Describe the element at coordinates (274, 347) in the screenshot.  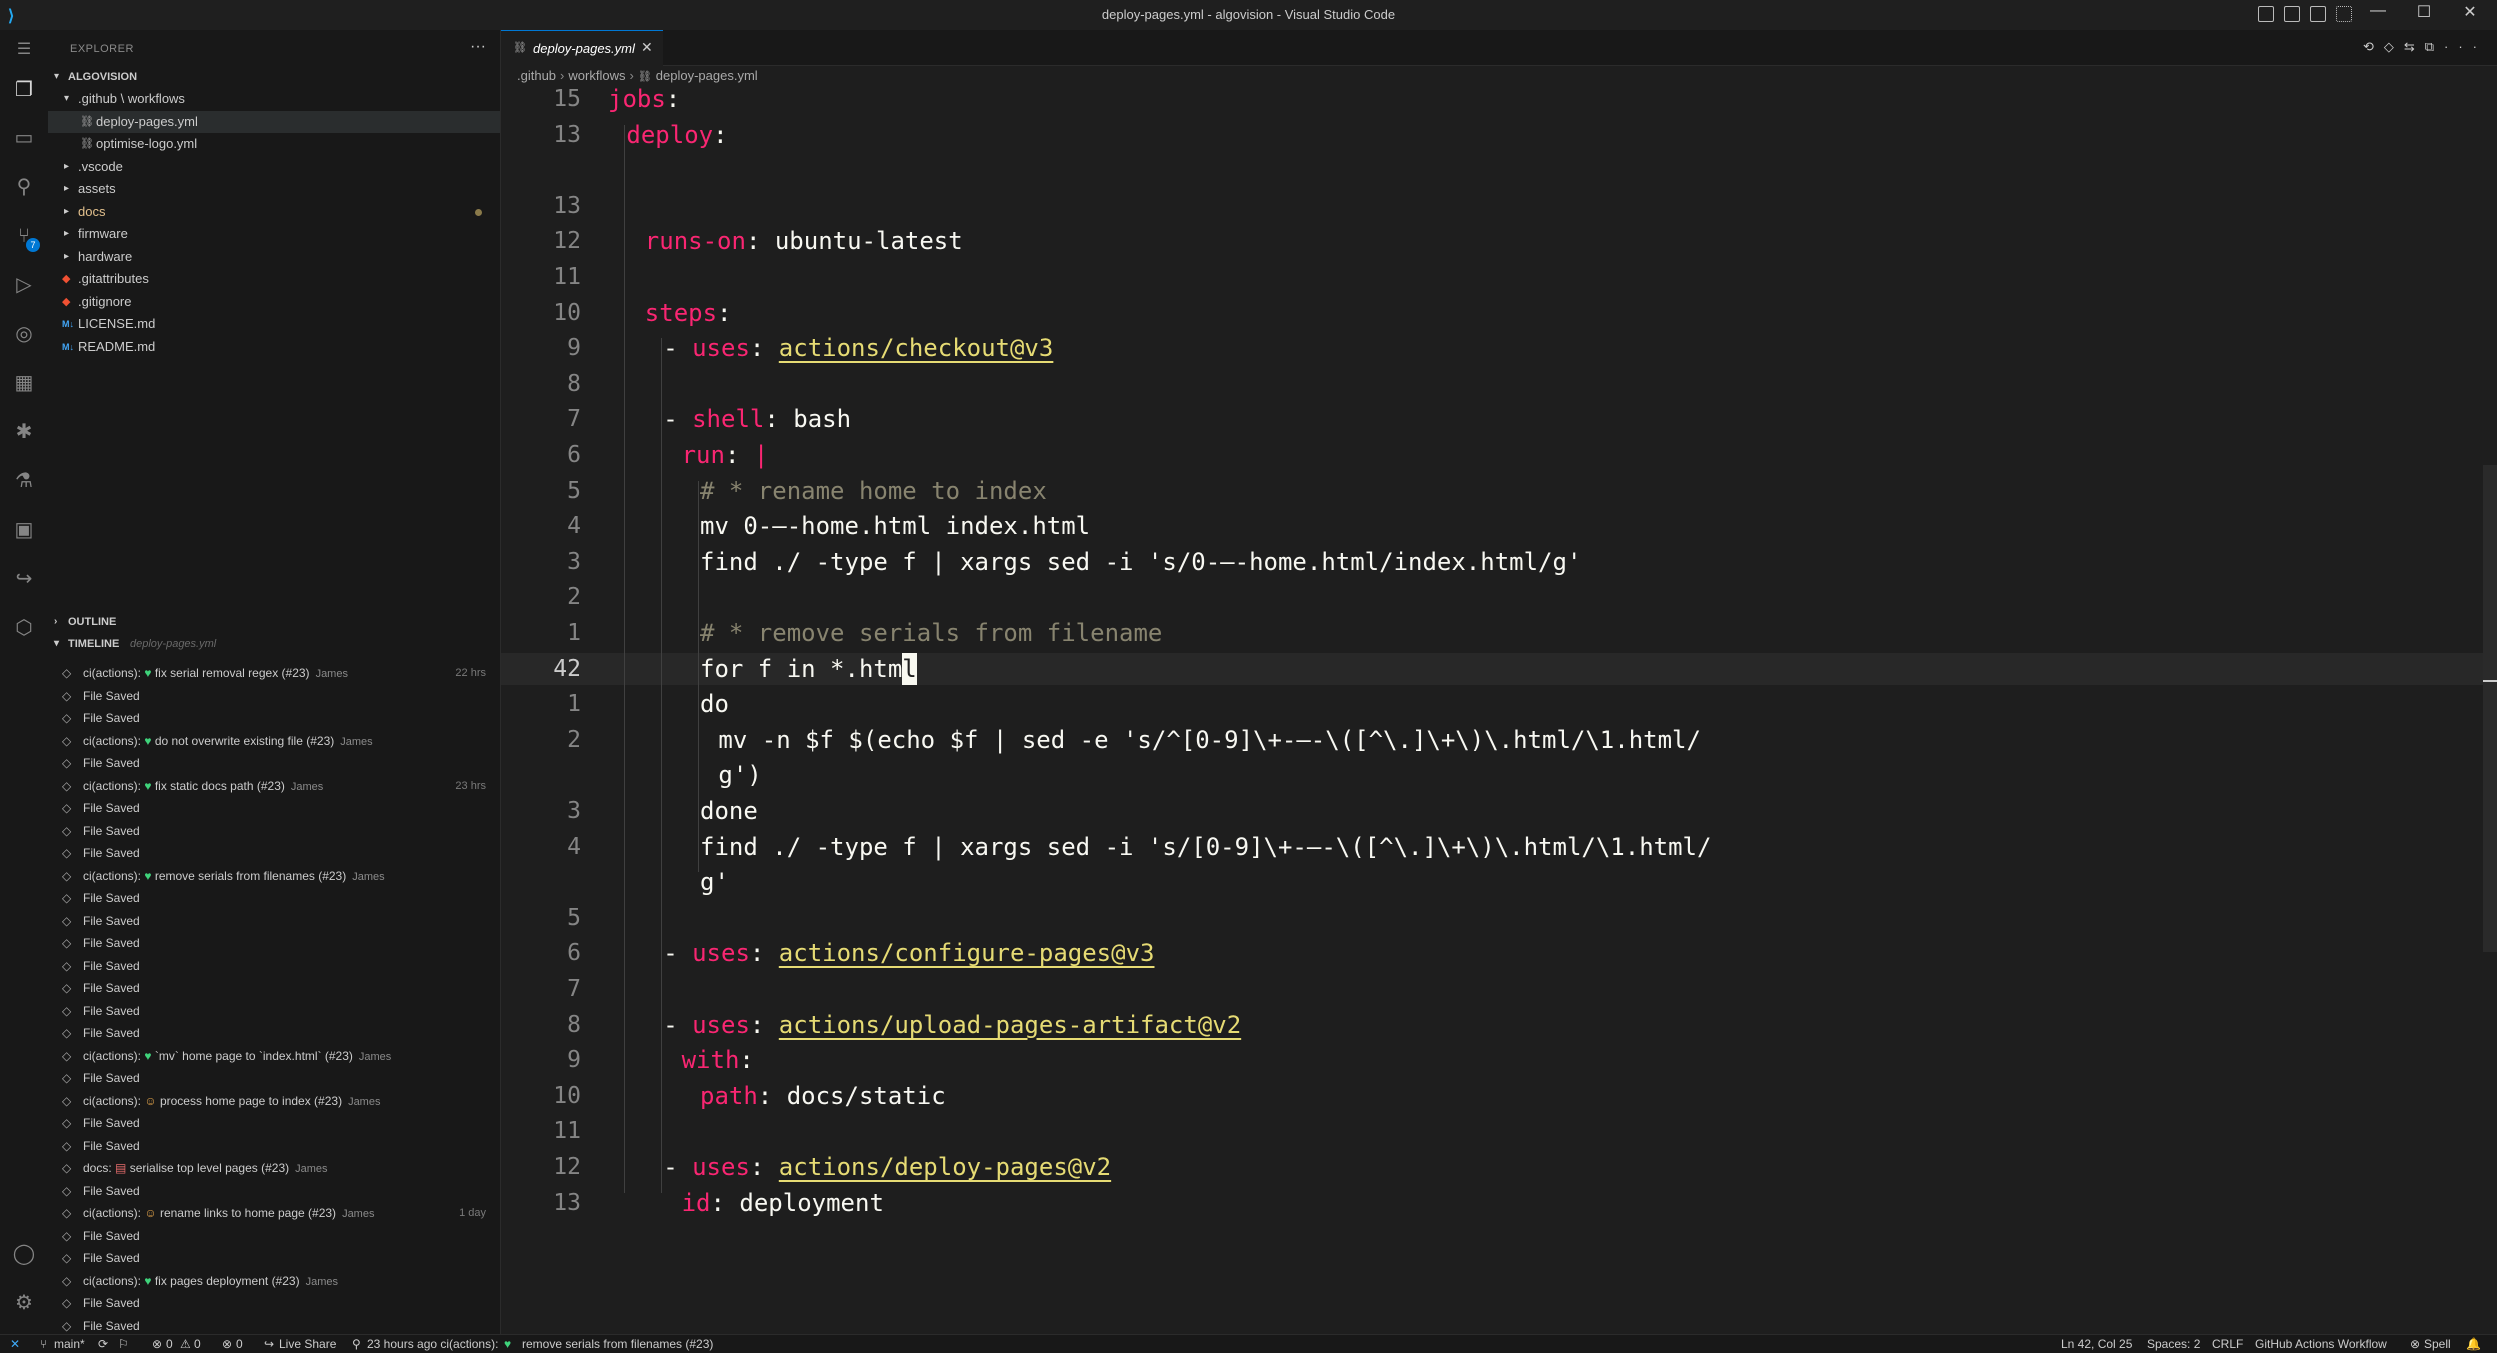
I see `tree-item: M↓ README.md` at that location.